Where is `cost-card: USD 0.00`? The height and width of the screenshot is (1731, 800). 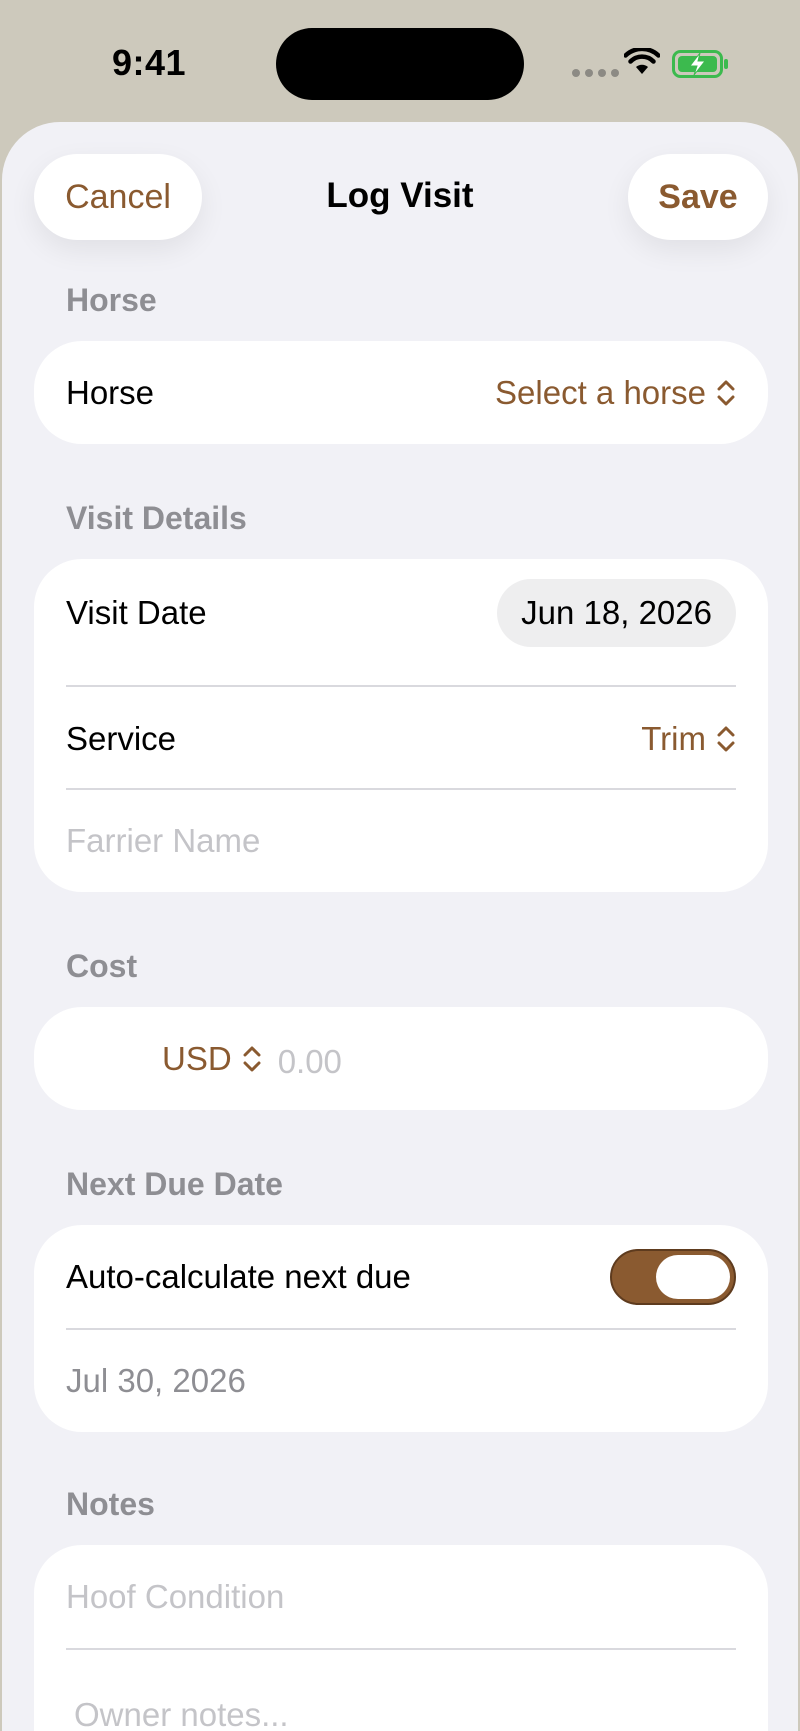 cost-card: USD 0.00 is located at coordinates (401, 1058).